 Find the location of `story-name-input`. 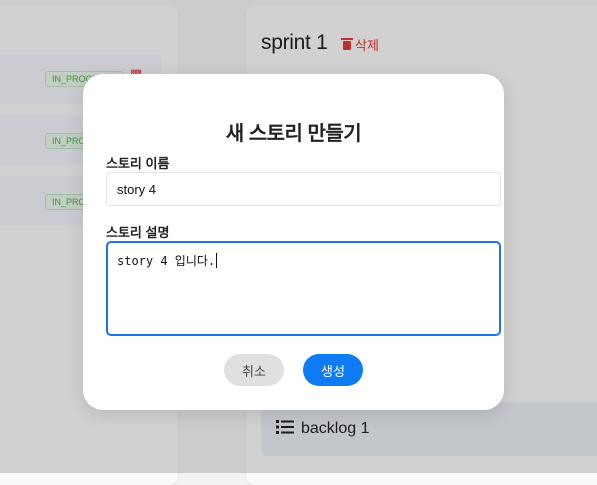

story-name-input is located at coordinates (303, 189).